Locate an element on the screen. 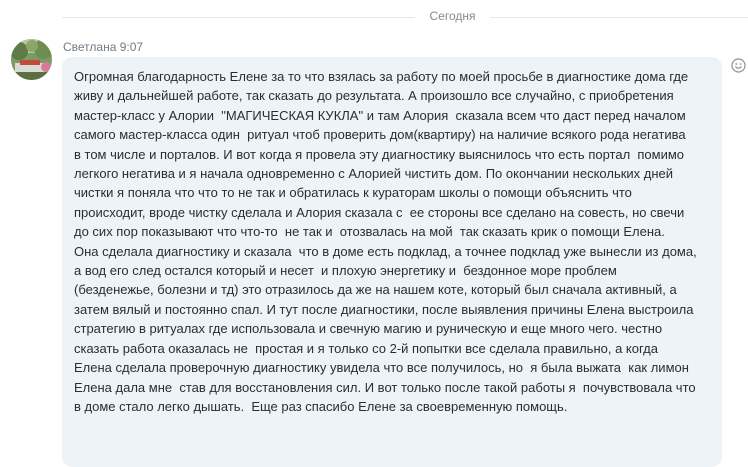 The image size is (748, 467). avatar-image is located at coordinates (31, 59).